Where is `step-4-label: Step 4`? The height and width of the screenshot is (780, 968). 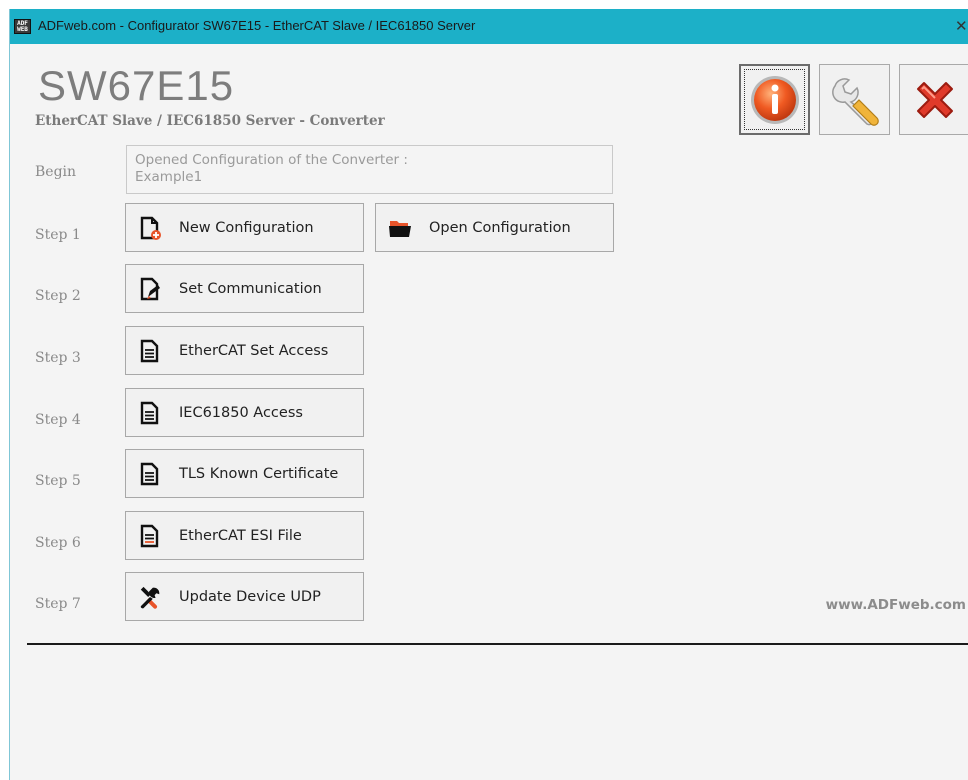
step-4-label: Step 4 is located at coordinates (58, 420).